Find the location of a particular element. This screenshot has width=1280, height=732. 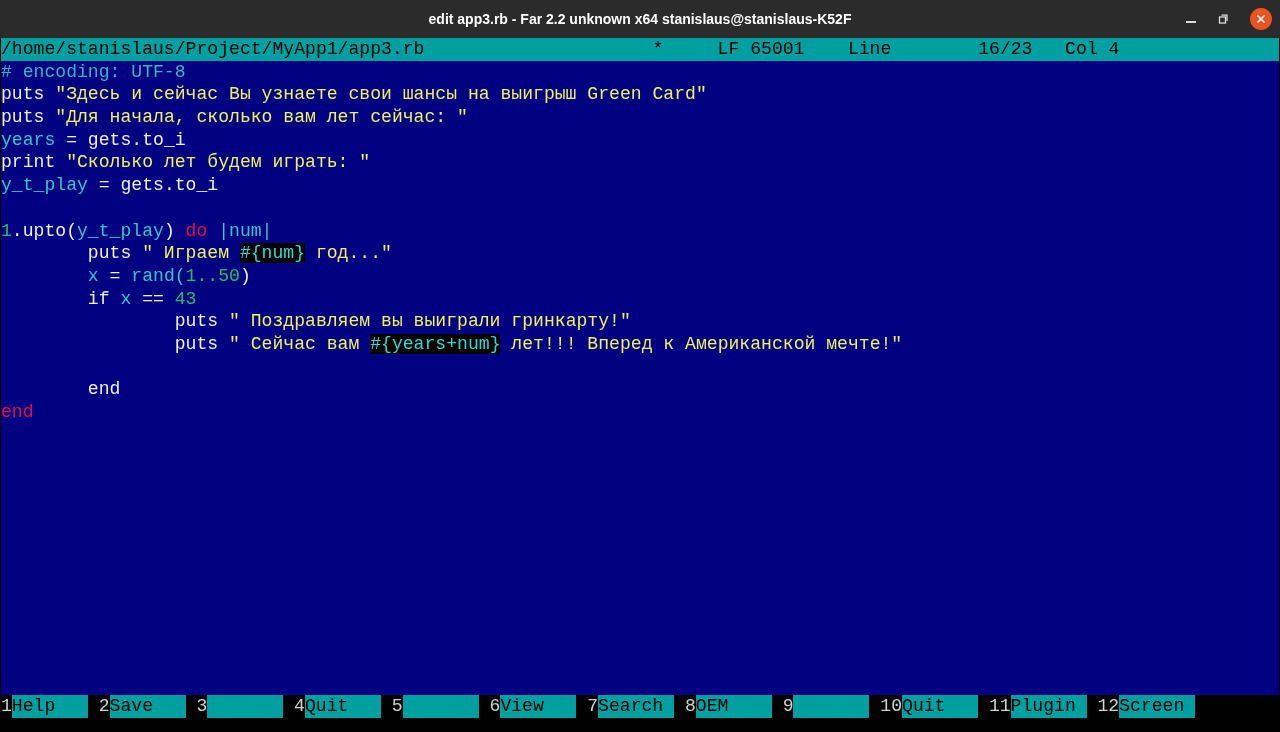

file-path: /home/stanislaus/Project/MyApp1/app3.rb is located at coordinates (213, 49).